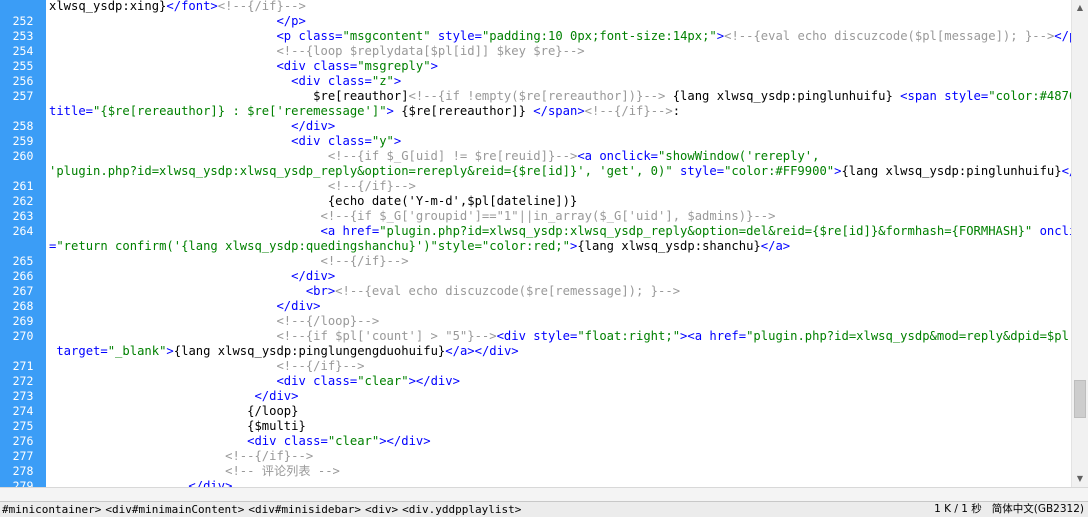 The image size is (1088, 517). Describe the element at coordinates (463, 111) in the screenshot. I see `code-token: {$re[rereauthor]}` at that location.